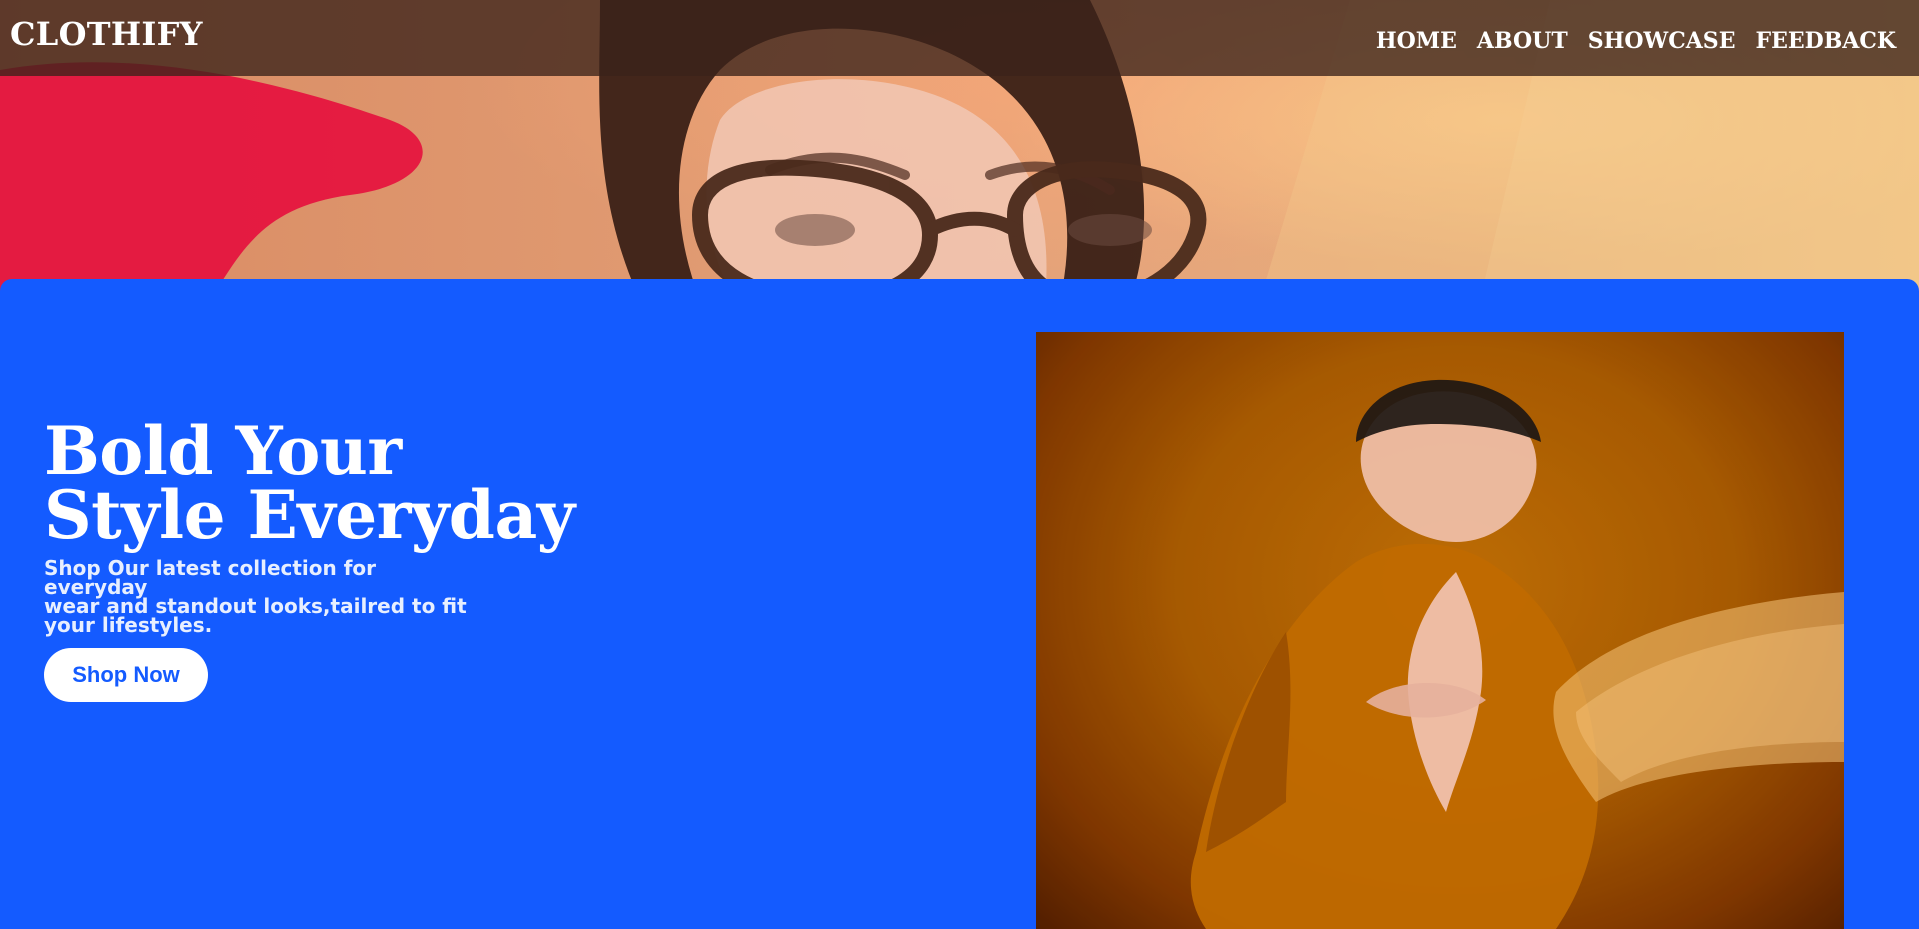 This screenshot has height=929, width=1919. What do you see at coordinates (1522, 41) in the screenshot?
I see `nav-link-about: ABOUT` at bounding box center [1522, 41].